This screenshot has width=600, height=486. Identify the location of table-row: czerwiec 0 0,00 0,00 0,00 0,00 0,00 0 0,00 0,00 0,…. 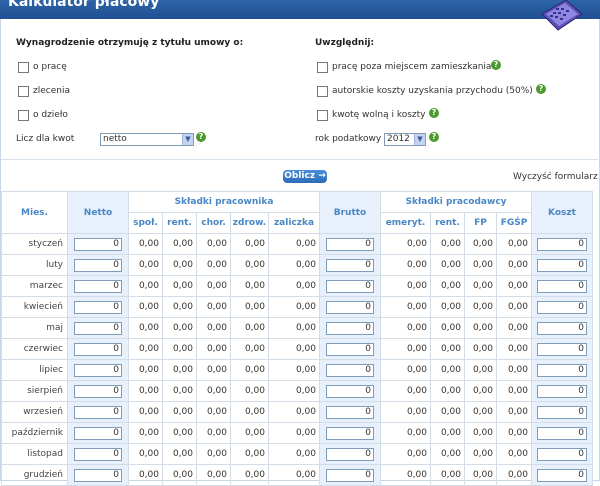
(297, 349).